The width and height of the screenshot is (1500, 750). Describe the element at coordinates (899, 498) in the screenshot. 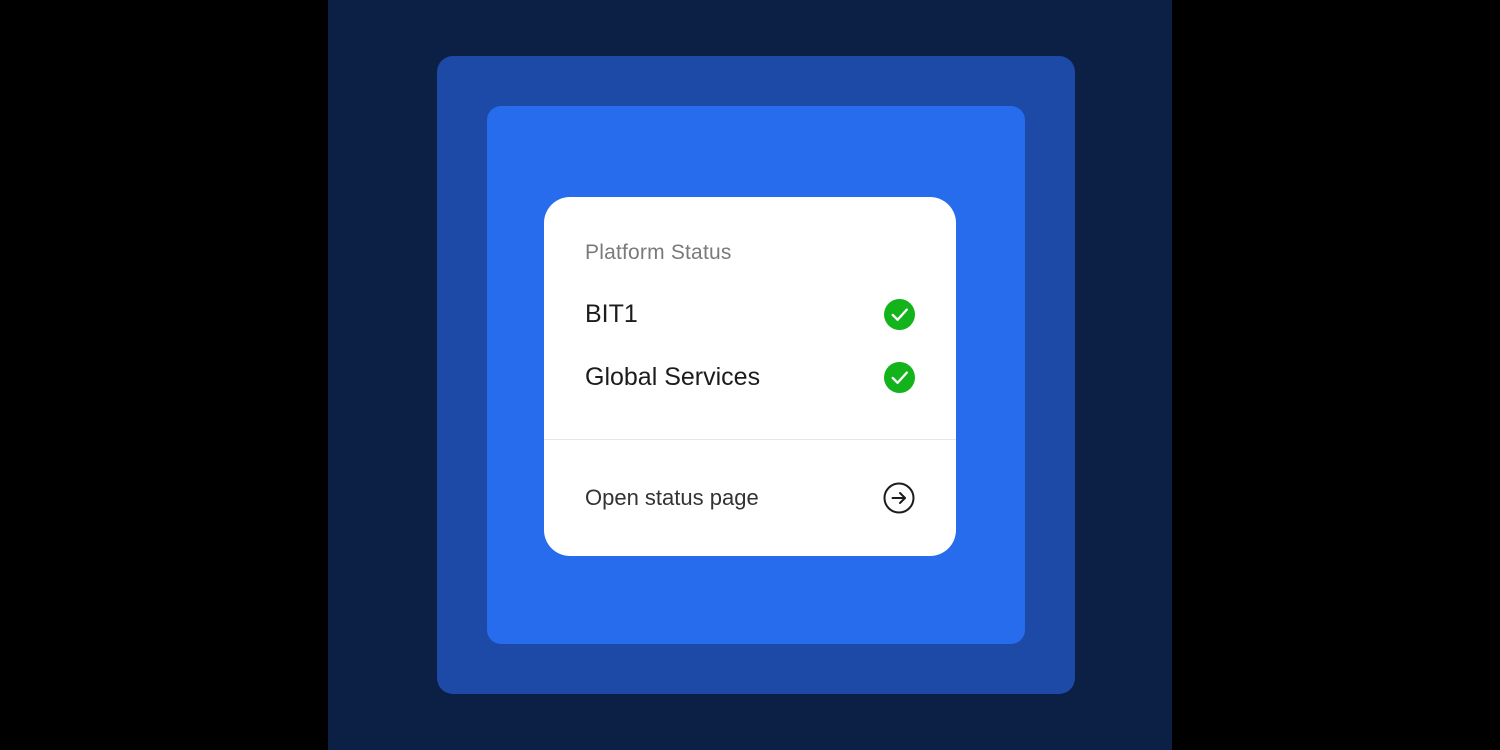

I see `arrow-right-circle-icon` at that location.